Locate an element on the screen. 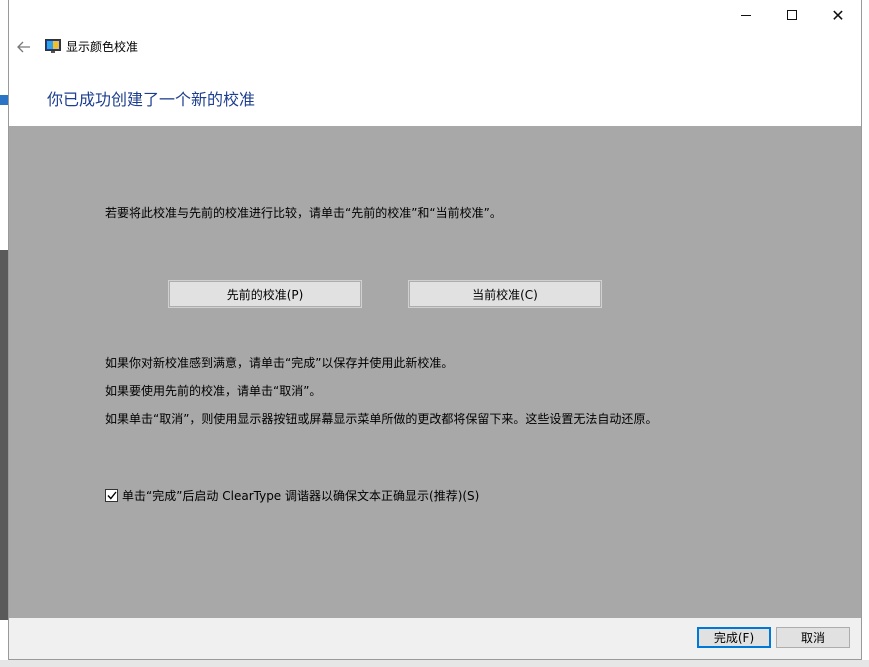 Image resolution: width=869 pixels, height=667 pixels. close-button: ✕ is located at coordinates (838, 15).